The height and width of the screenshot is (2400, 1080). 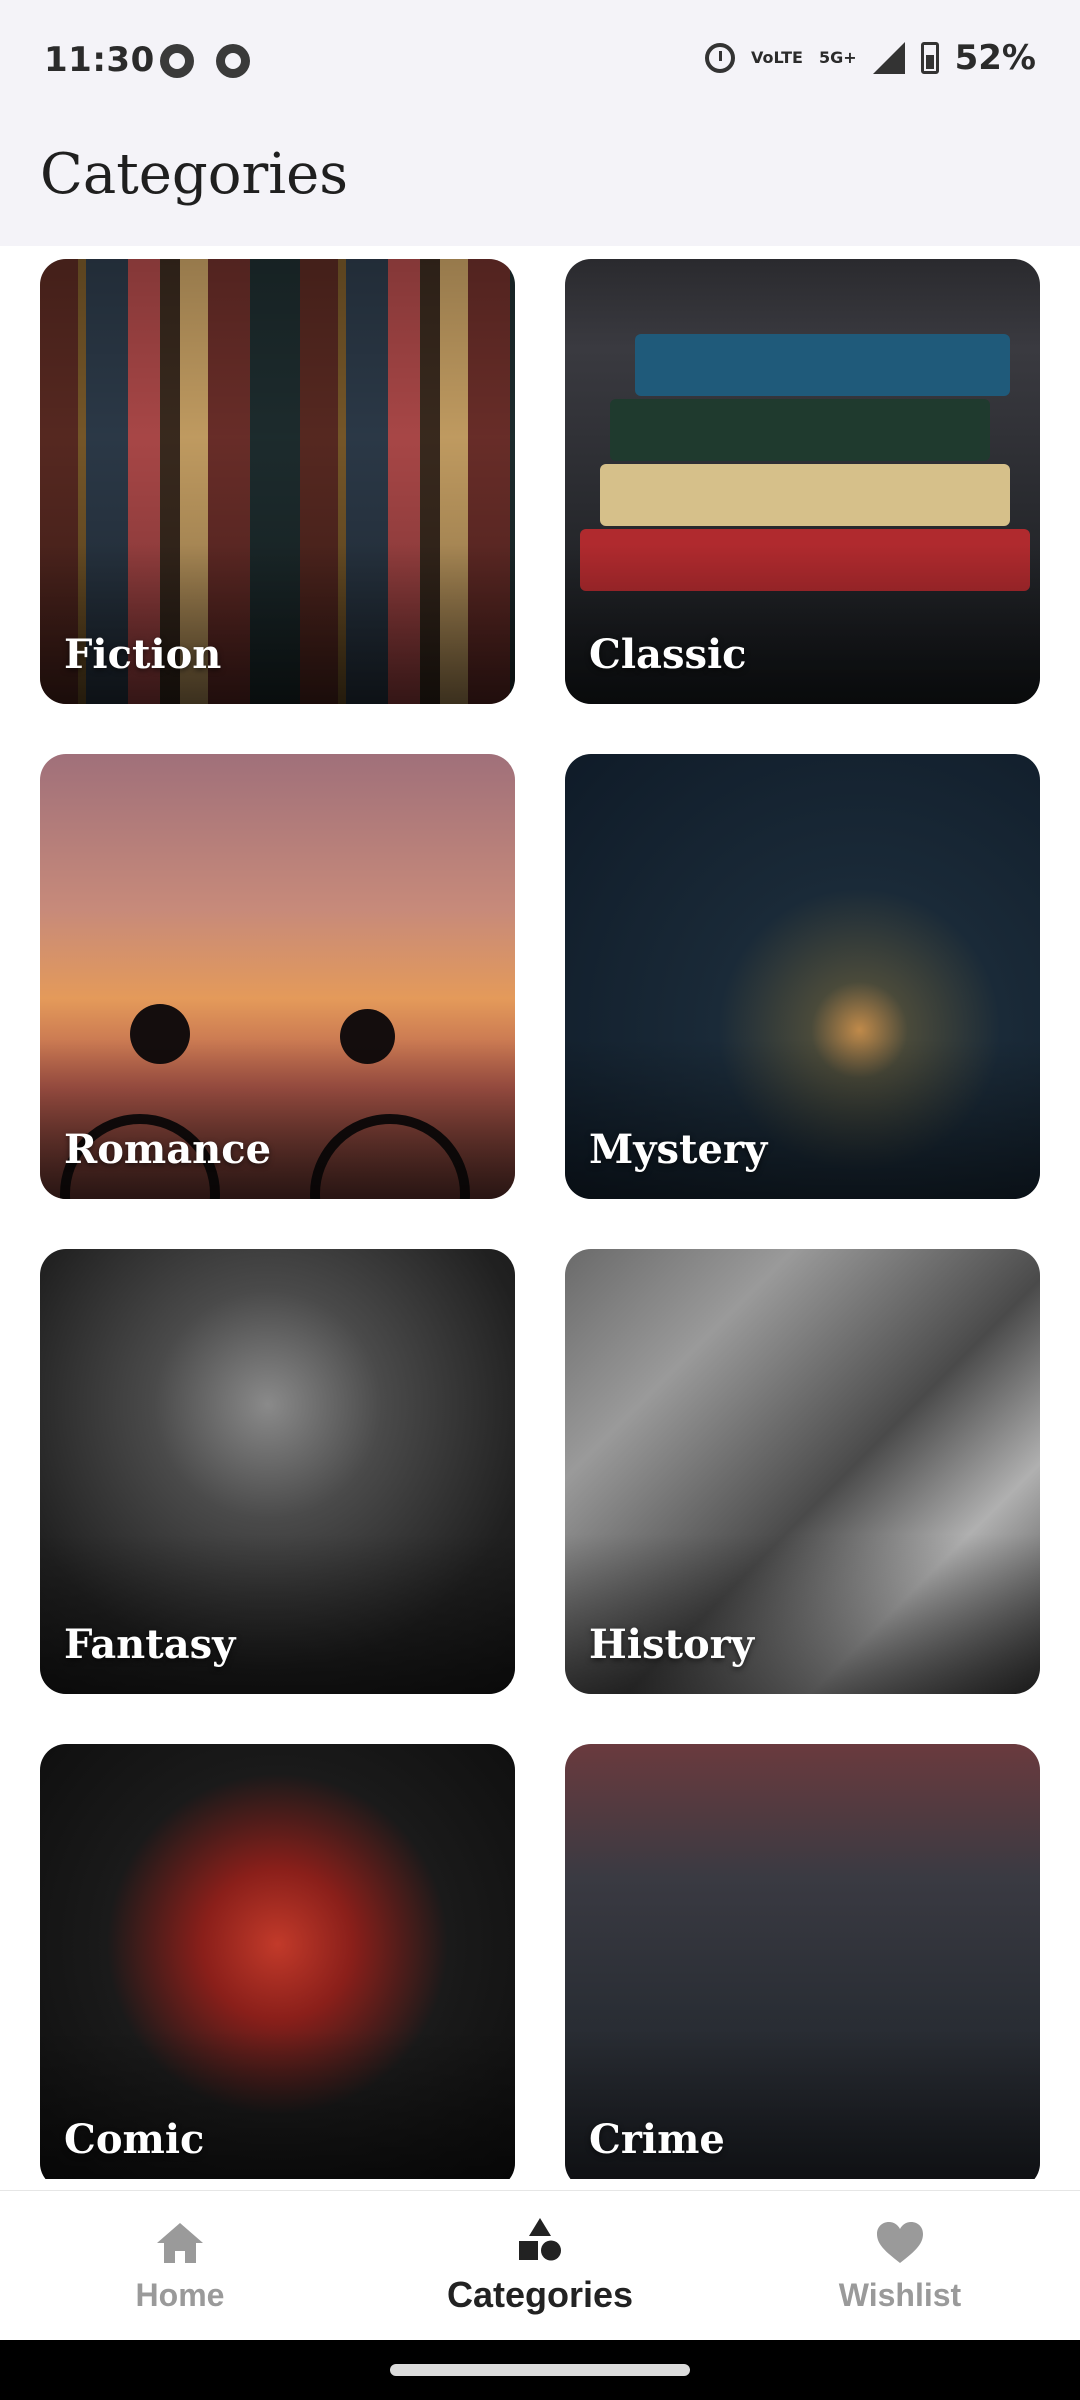 What do you see at coordinates (802, 1961) in the screenshot?
I see `category-card-crime: Crime` at bounding box center [802, 1961].